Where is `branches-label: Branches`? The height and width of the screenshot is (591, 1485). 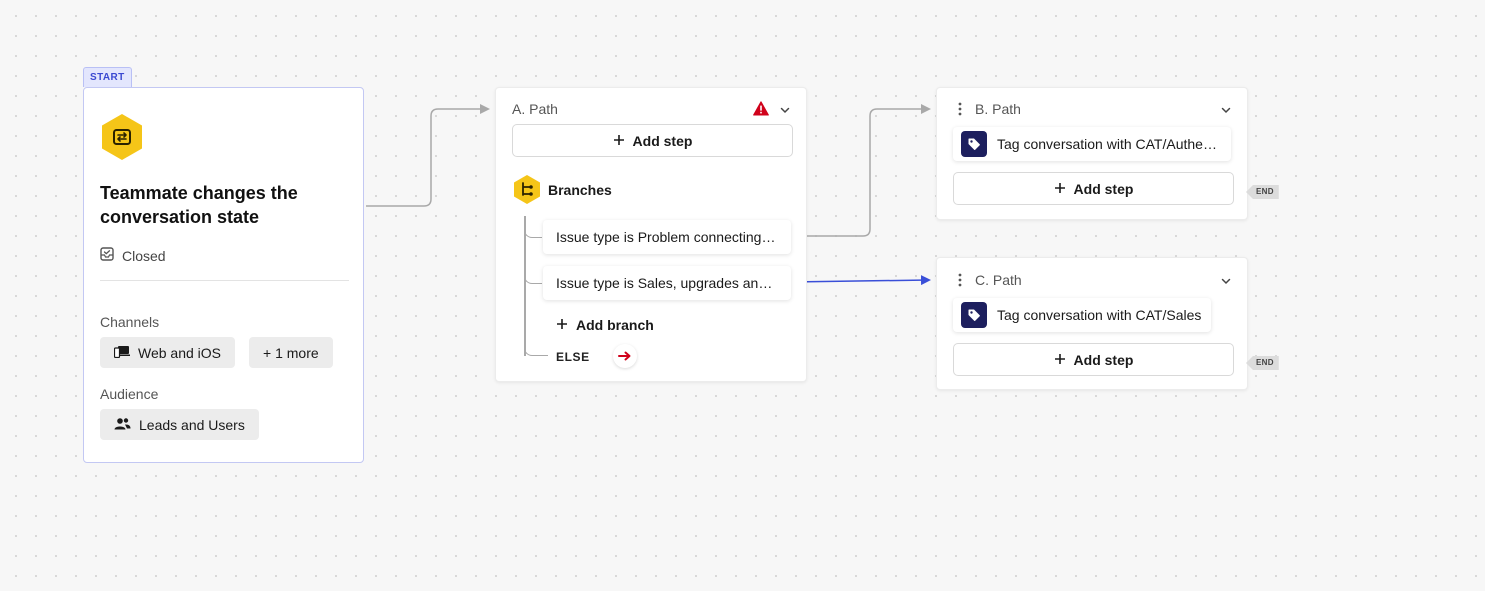 branches-label: Branches is located at coordinates (580, 190).